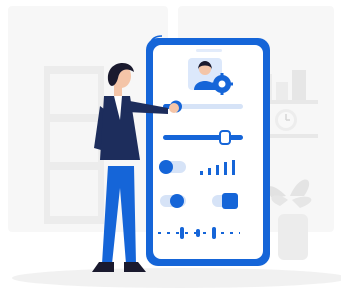 The image size is (341, 293). What do you see at coordinates (225, 137) in the screenshot?
I see `slider-2-knob` at bounding box center [225, 137].